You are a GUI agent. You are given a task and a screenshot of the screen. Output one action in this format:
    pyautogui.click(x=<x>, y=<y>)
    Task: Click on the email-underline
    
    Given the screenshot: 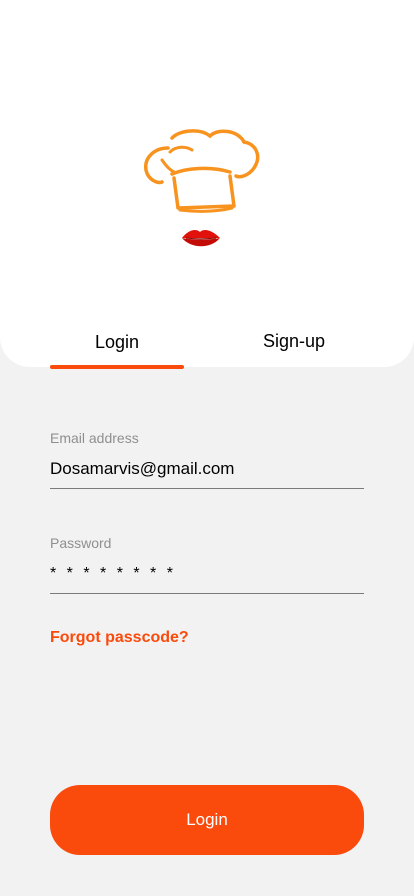 What is the action you would take?
    pyautogui.click(x=207, y=488)
    